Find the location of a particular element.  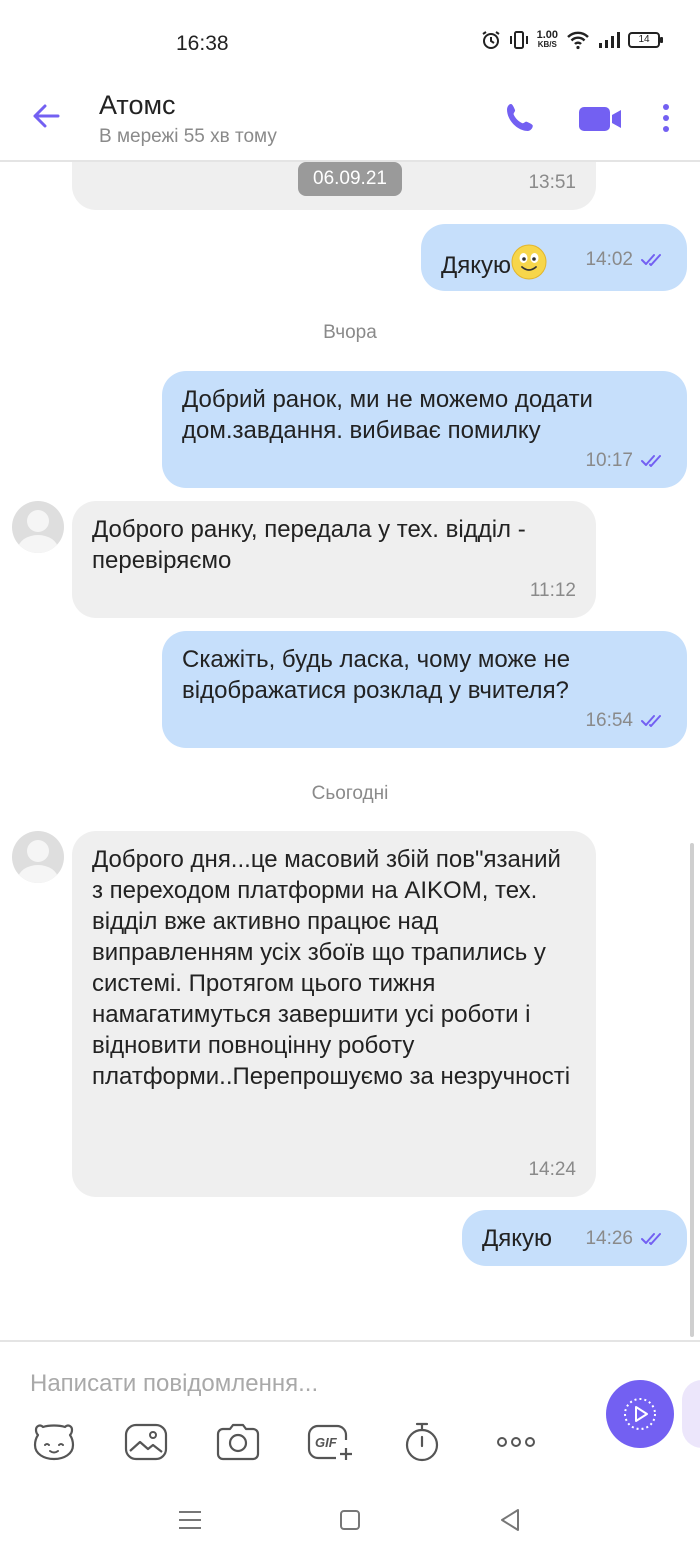

gif-icon: GIF is located at coordinates (330, 1442).